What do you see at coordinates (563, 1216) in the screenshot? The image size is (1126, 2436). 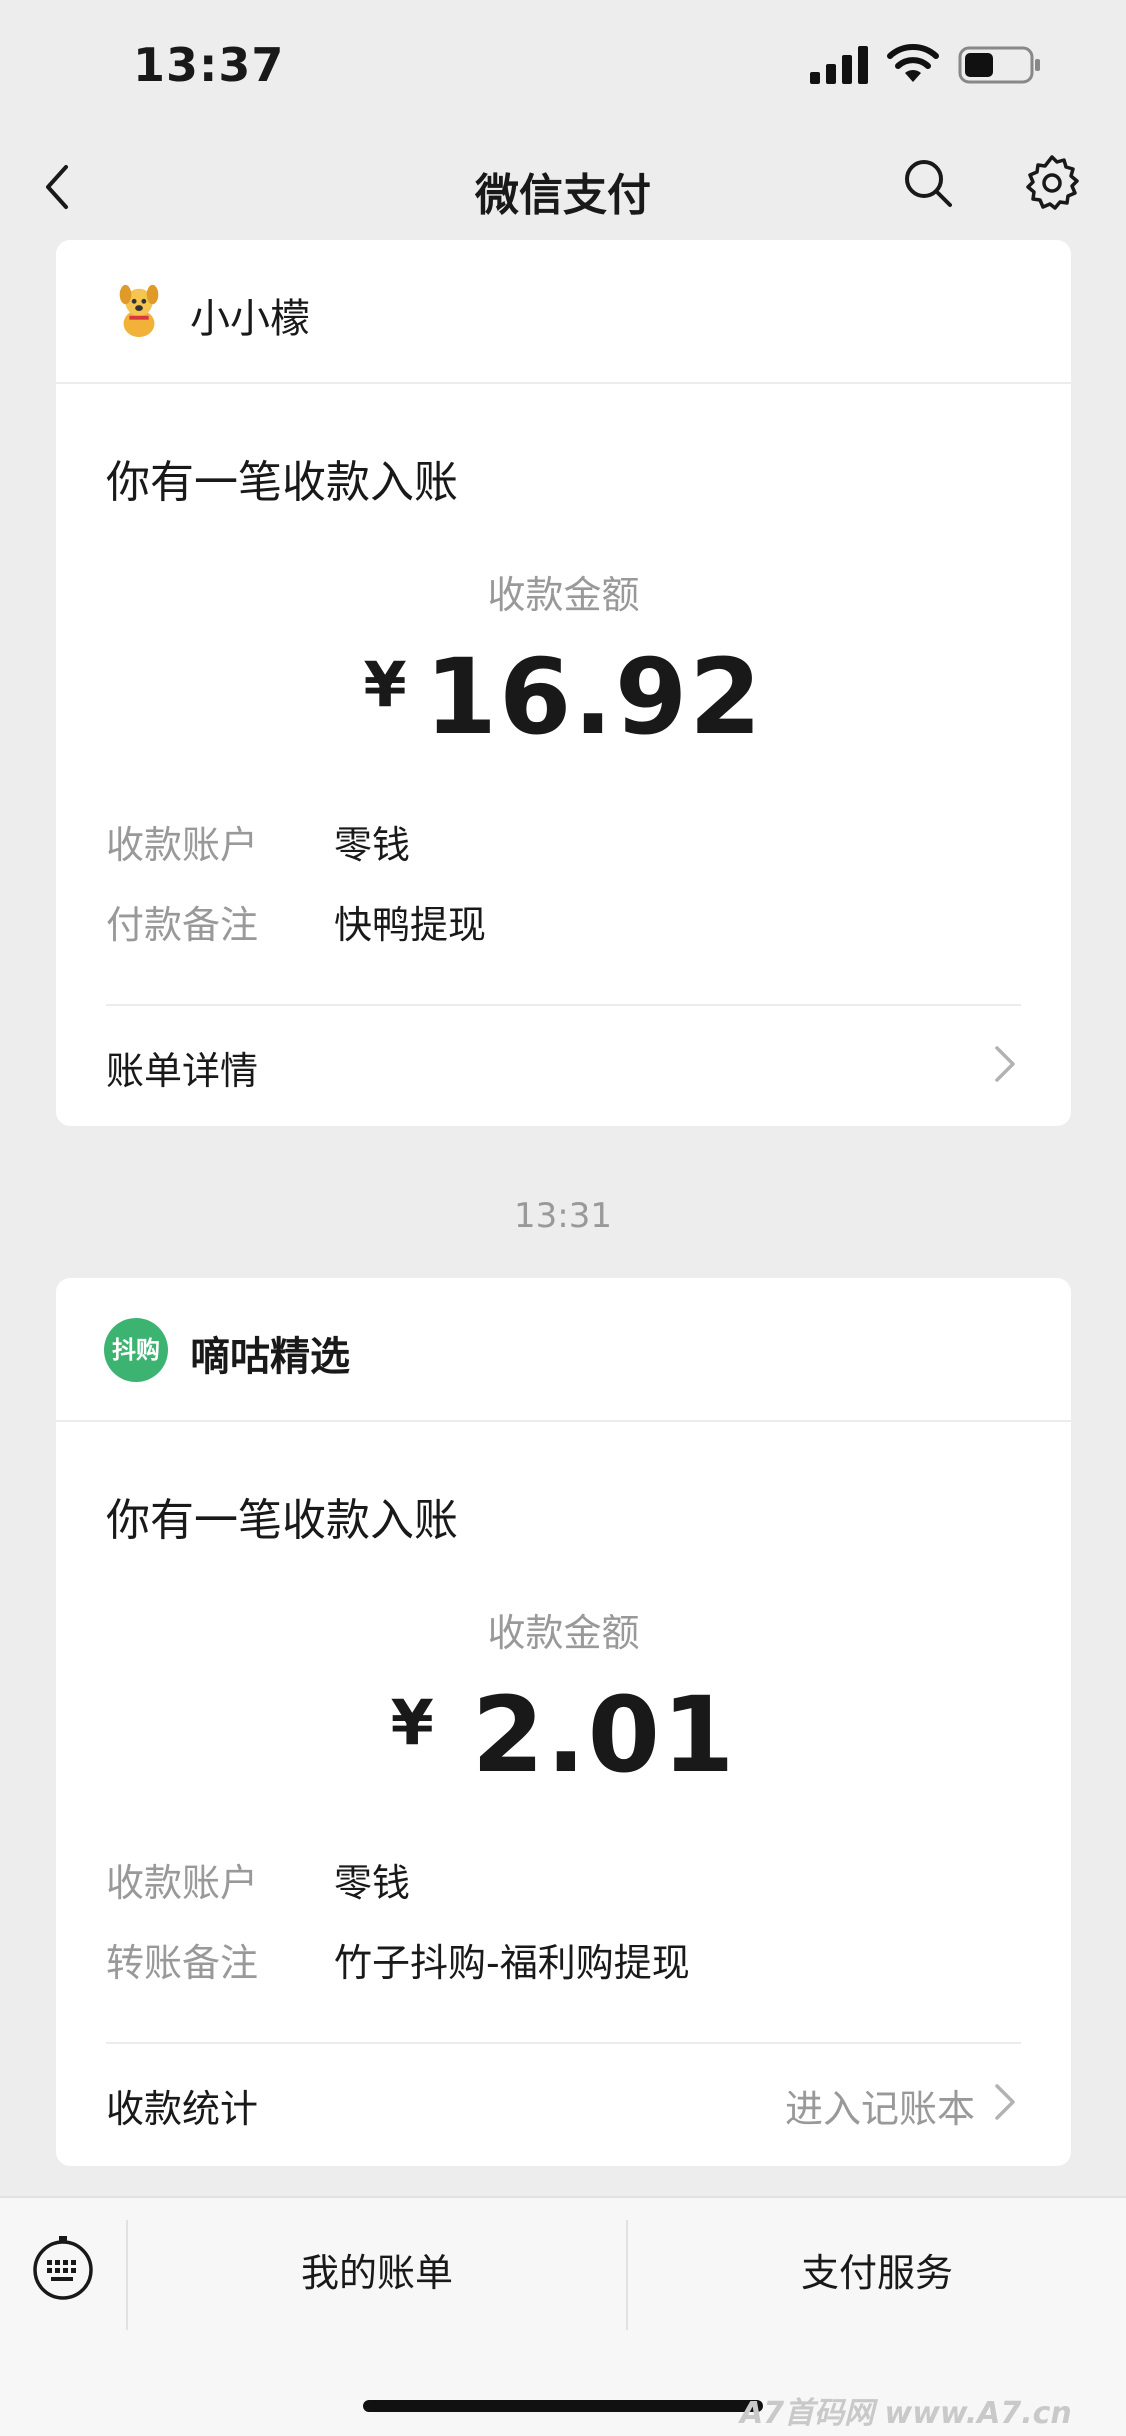 I see `message-timestamp: 13:31` at bounding box center [563, 1216].